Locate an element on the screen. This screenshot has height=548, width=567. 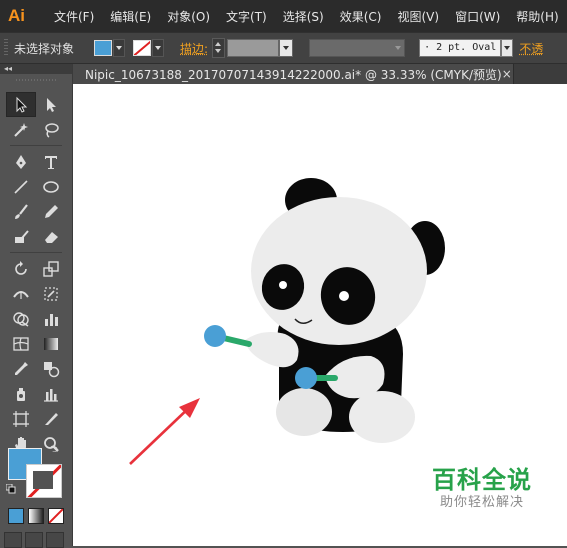
swap-fill-stroke-icon: ⮌ is located at coordinates (54, 450).